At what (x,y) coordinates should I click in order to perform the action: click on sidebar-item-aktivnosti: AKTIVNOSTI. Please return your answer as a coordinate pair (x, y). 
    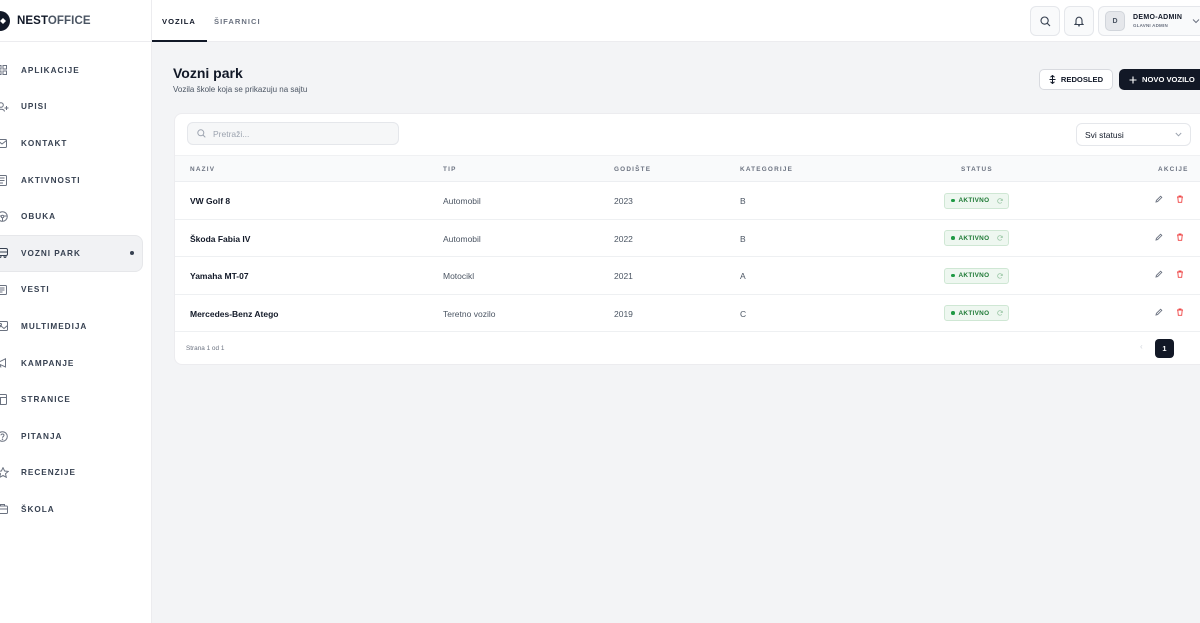
    Looking at the image, I should click on (71, 180).